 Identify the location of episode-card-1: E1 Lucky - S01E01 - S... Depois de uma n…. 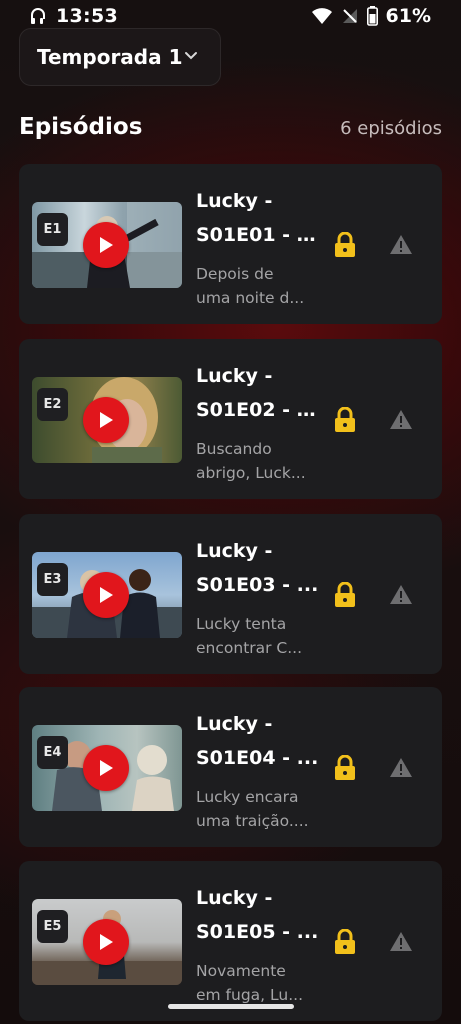
(230, 244).